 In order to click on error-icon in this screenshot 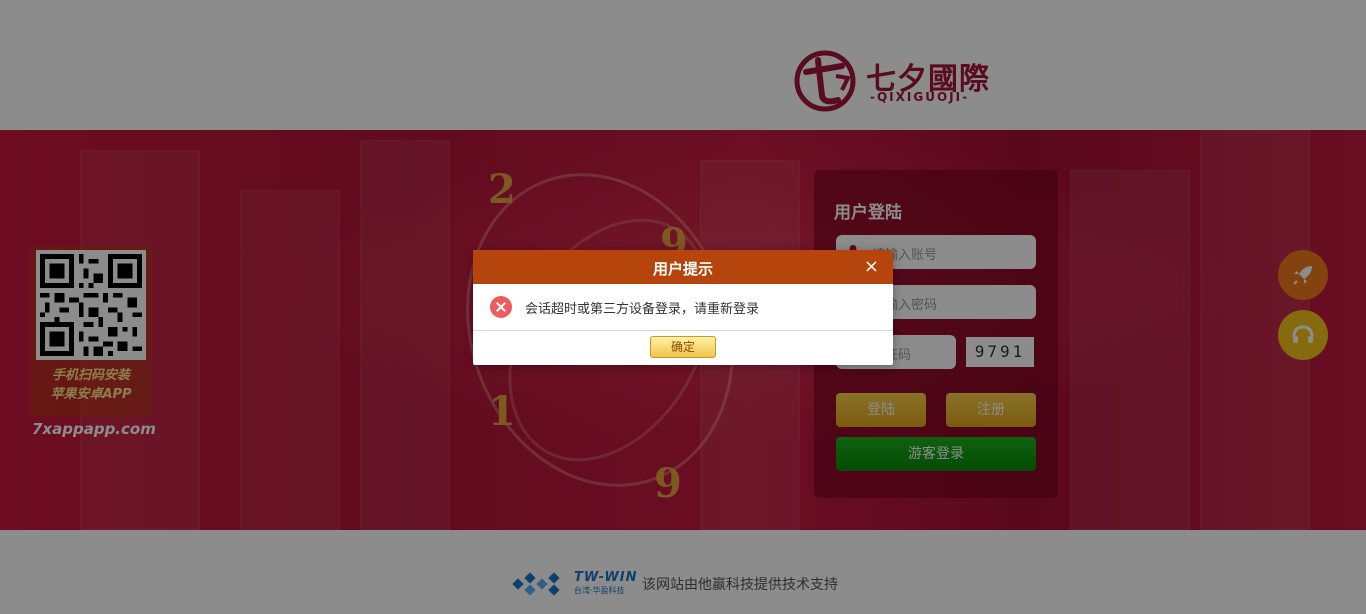, I will do `click(501, 307)`.